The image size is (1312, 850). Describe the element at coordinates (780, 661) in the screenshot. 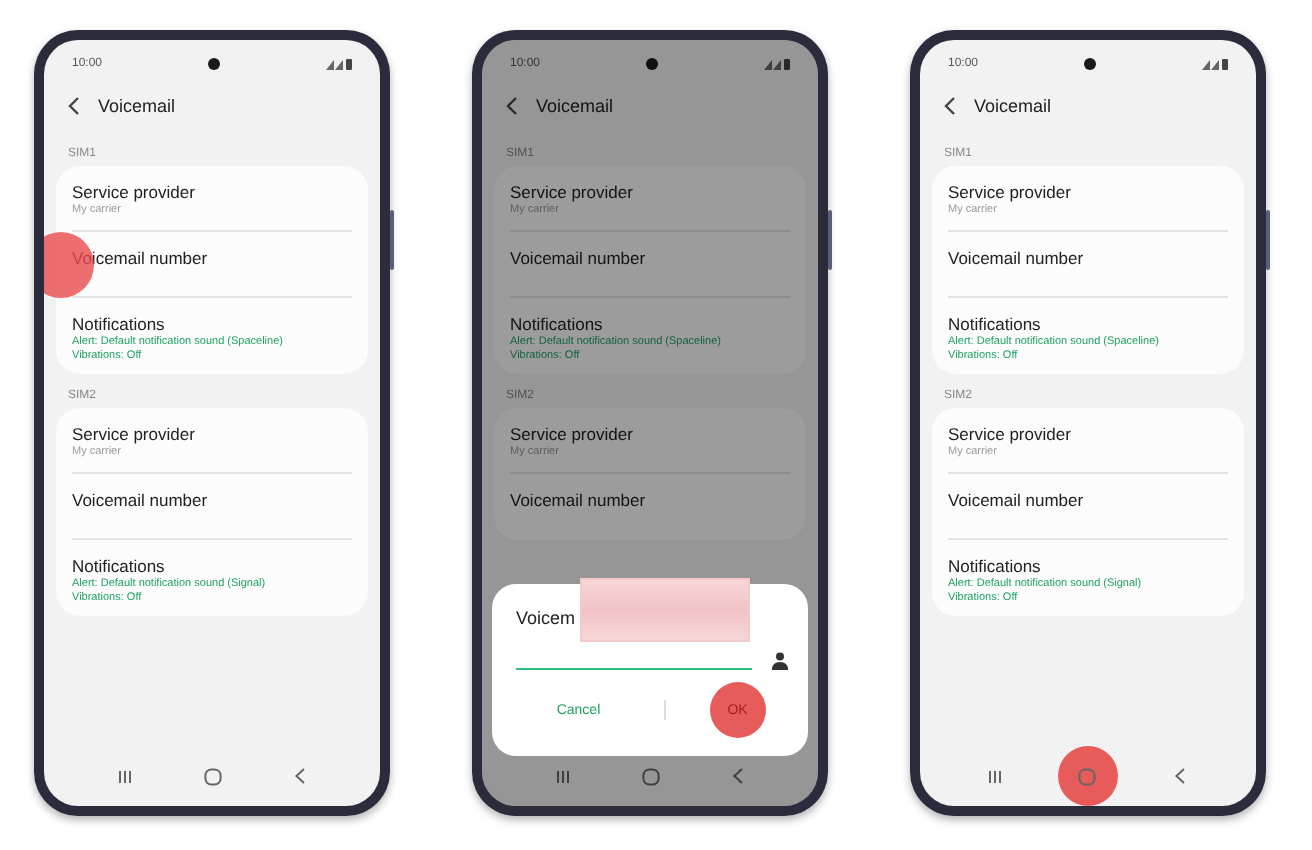

I see `contact-icon` at that location.